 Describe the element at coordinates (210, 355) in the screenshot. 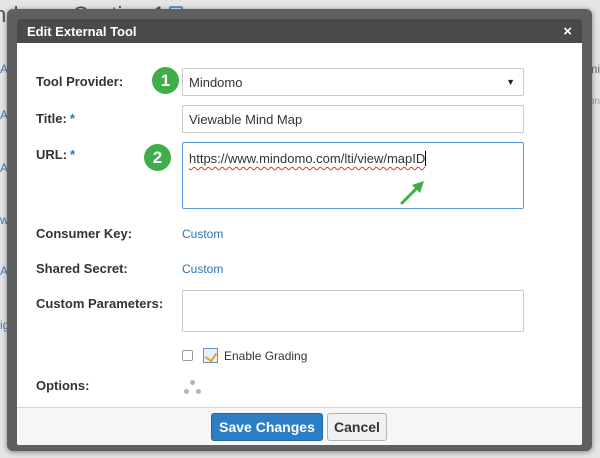

I see `gradebook-icon` at that location.